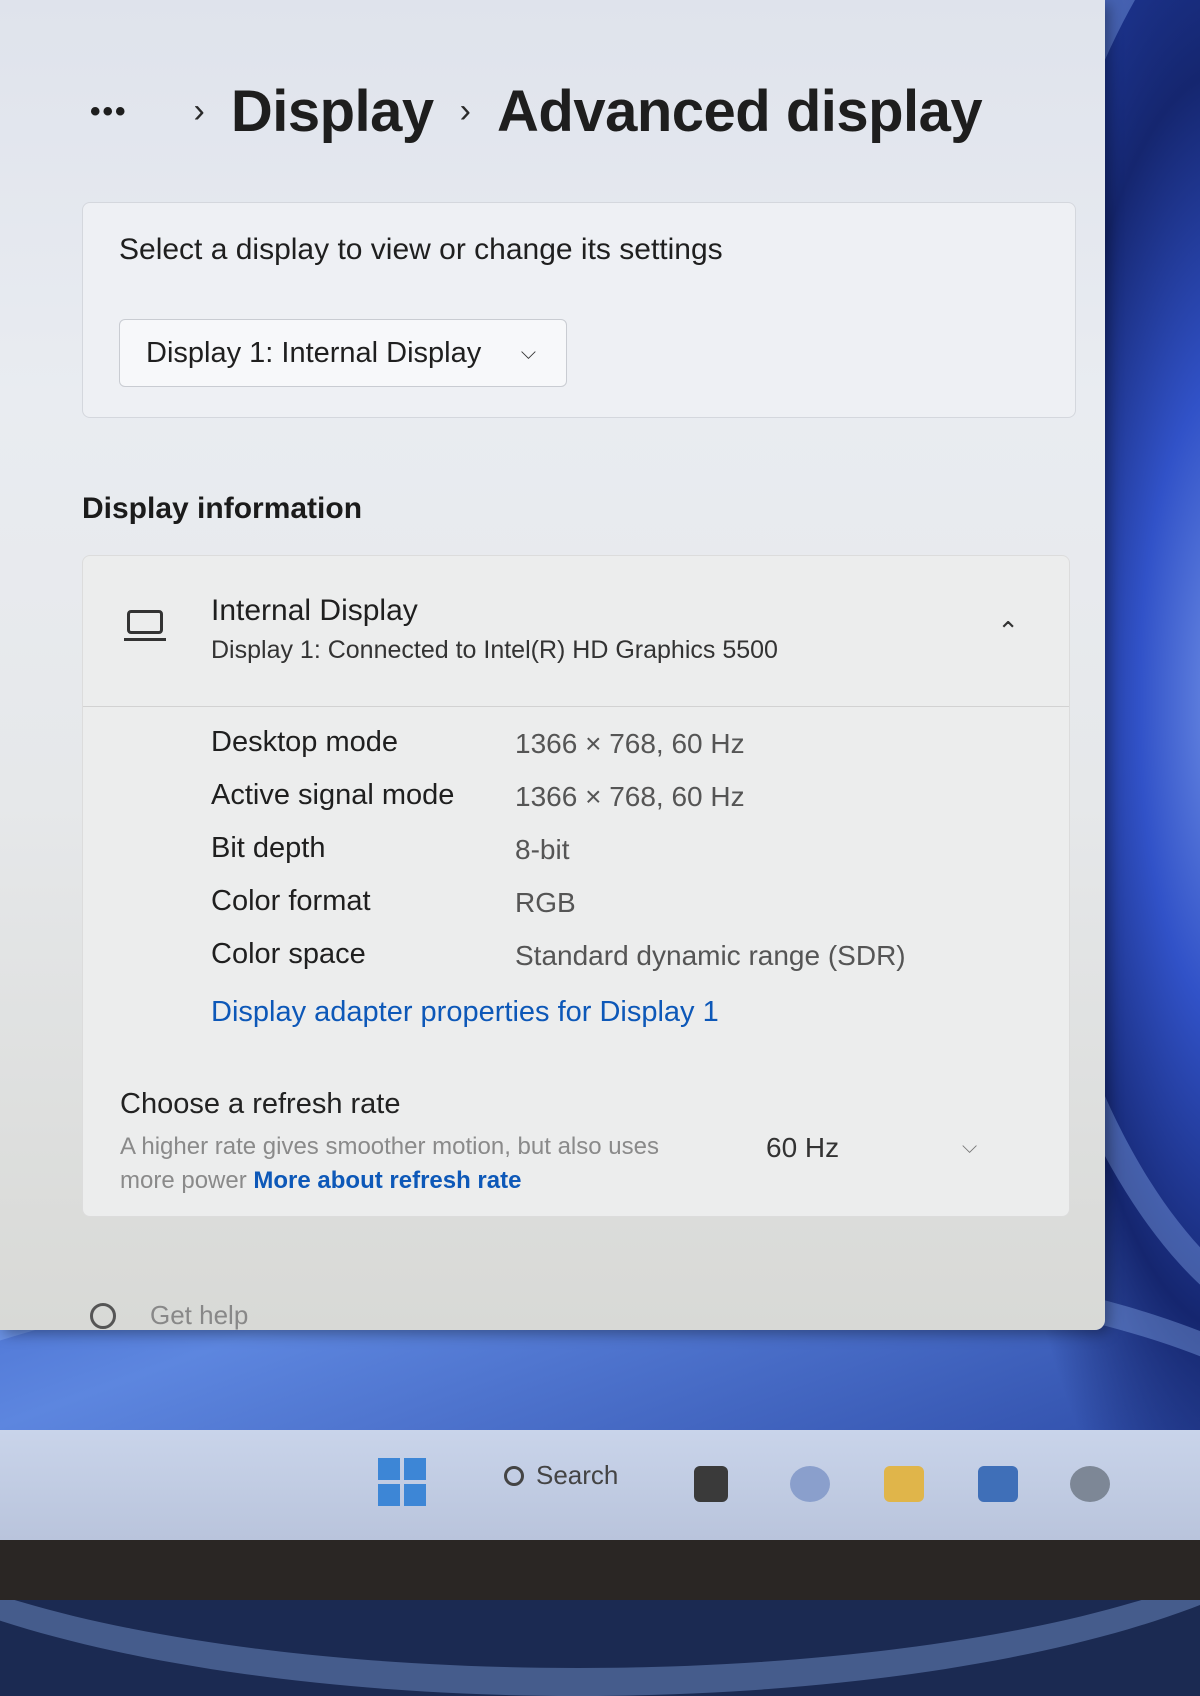 The width and height of the screenshot is (1200, 1696). What do you see at coordinates (222, 508) in the screenshot?
I see `section-title-display-information: Display information` at bounding box center [222, 508].